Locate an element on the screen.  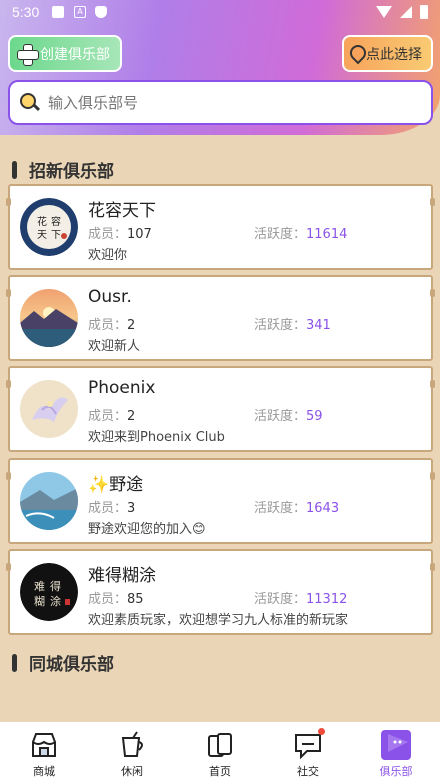
location-pin-icon is located at coordinates (357, 54).